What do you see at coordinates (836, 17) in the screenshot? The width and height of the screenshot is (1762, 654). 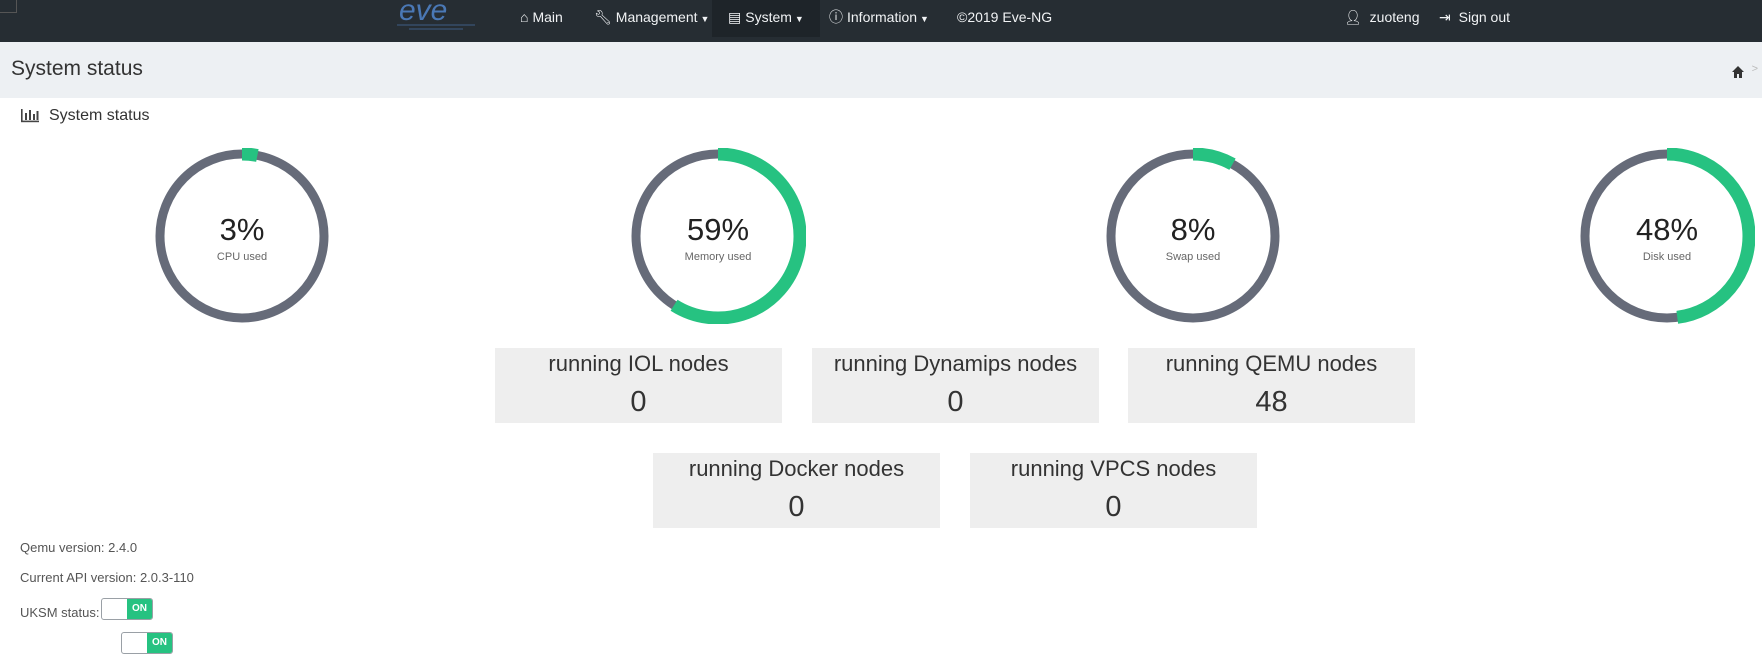 I see `info-icon: ⓘ` at bounding box center [836, 17].